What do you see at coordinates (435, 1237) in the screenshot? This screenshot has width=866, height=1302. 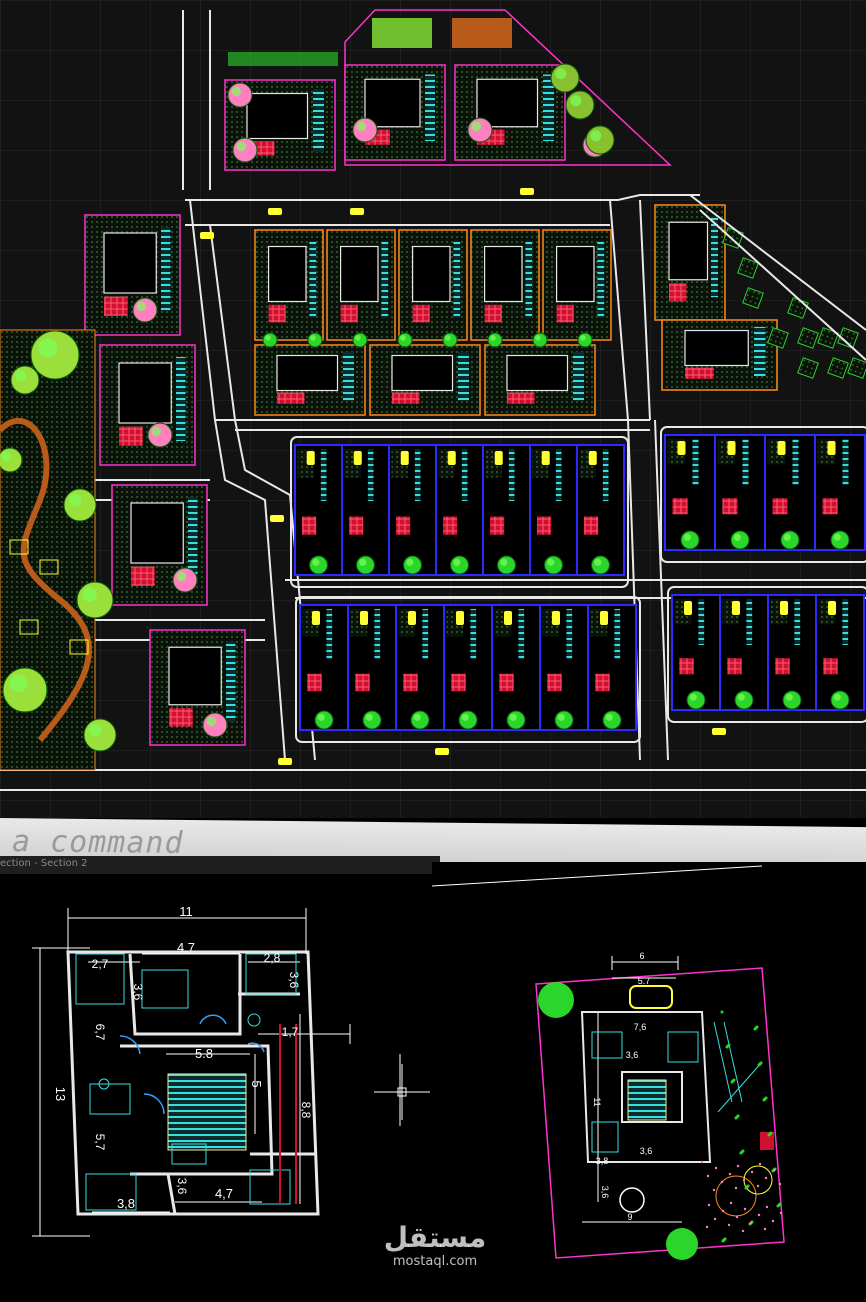 I see `watermark-arabic: مستقل` at bounding box center [435, 1237].